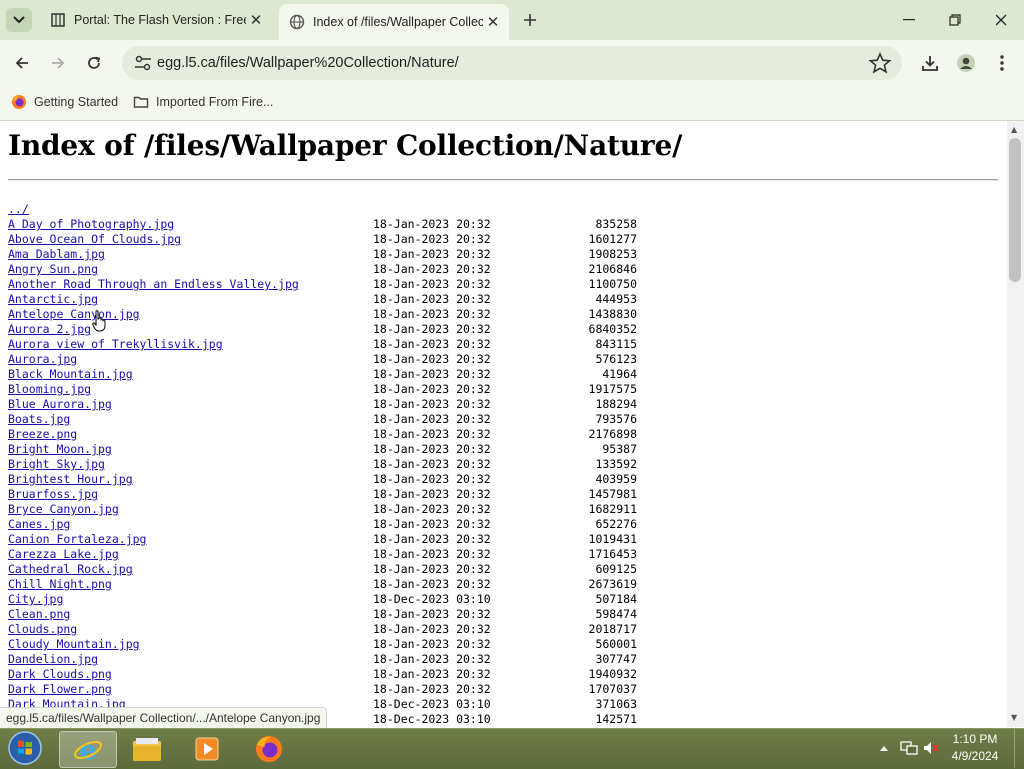  I want to click on file-size: 1601277, so click(612, 239).